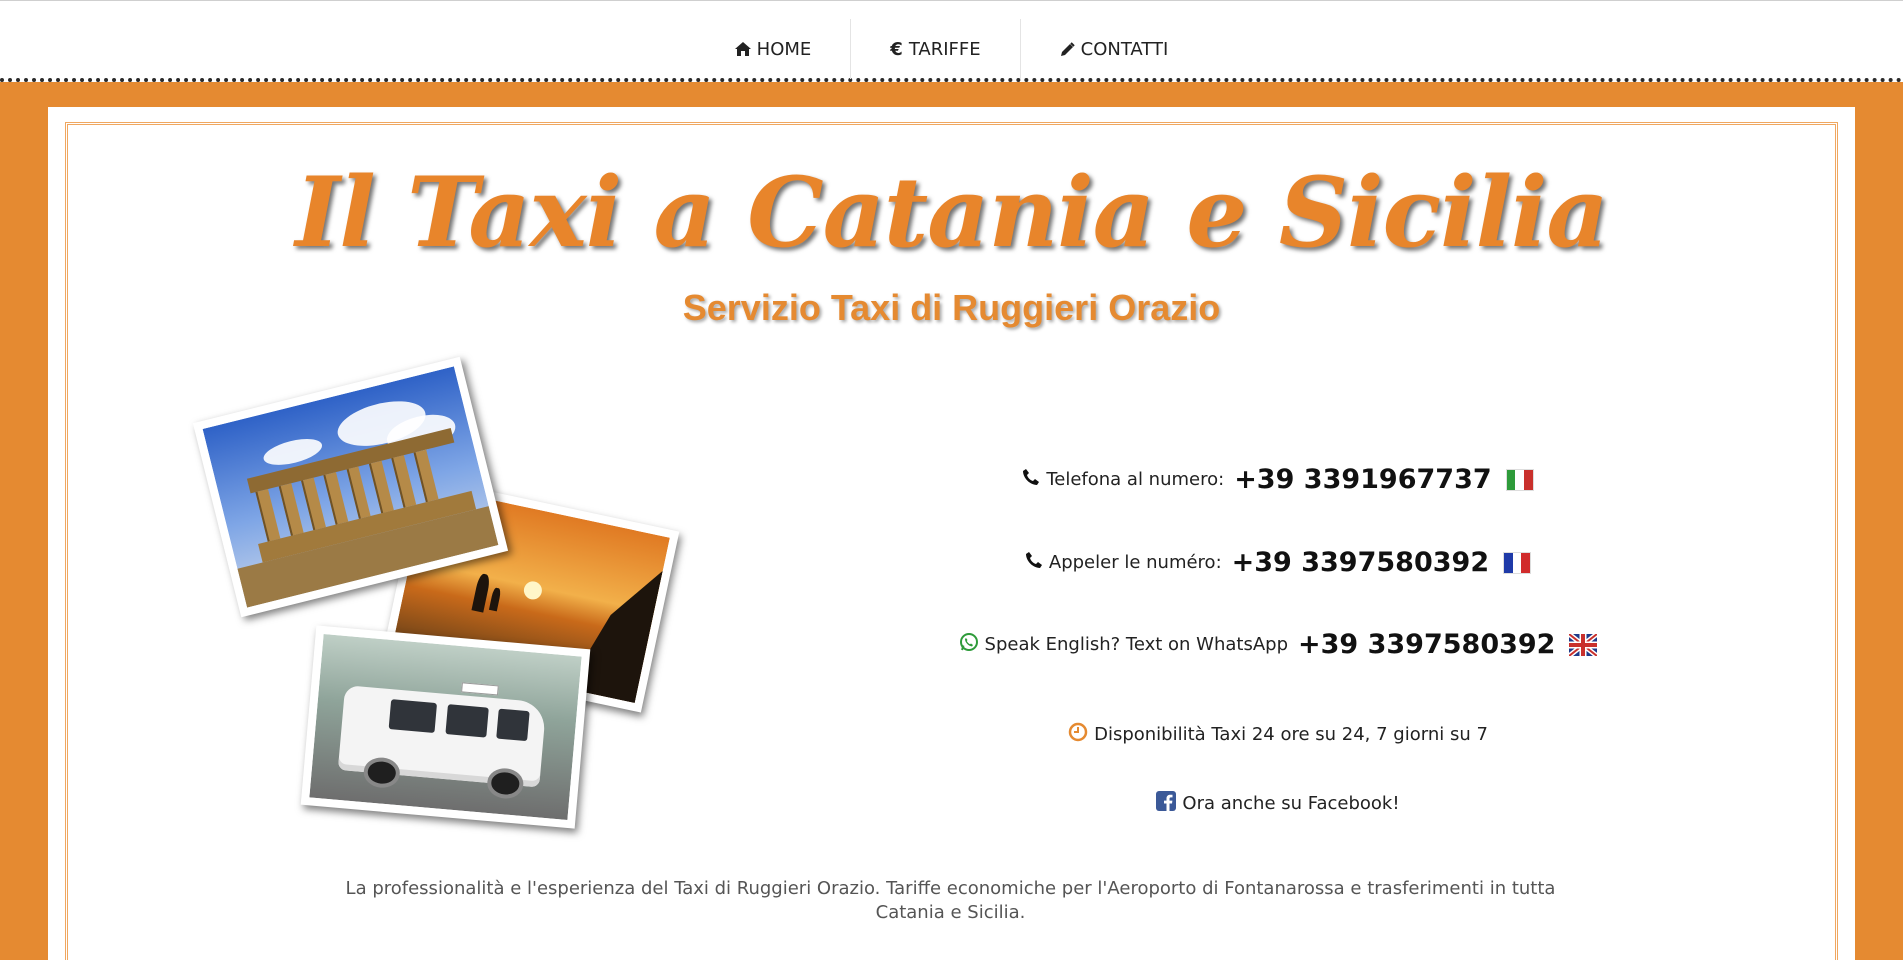 This screenshot has width=1903, height=960. I want to click on top-navbar: HOME € TARIFFE CONTATTI, so click(951, 41).